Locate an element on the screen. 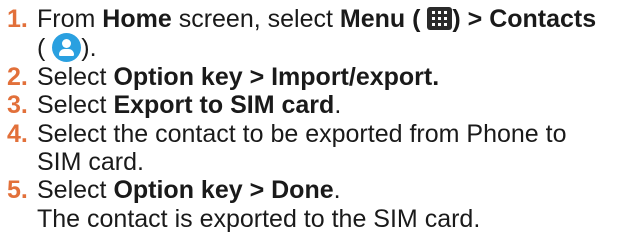 The height and width of the screenshot is (241, 639). done-label: Option key > Done is located at coordinates (223, 190).